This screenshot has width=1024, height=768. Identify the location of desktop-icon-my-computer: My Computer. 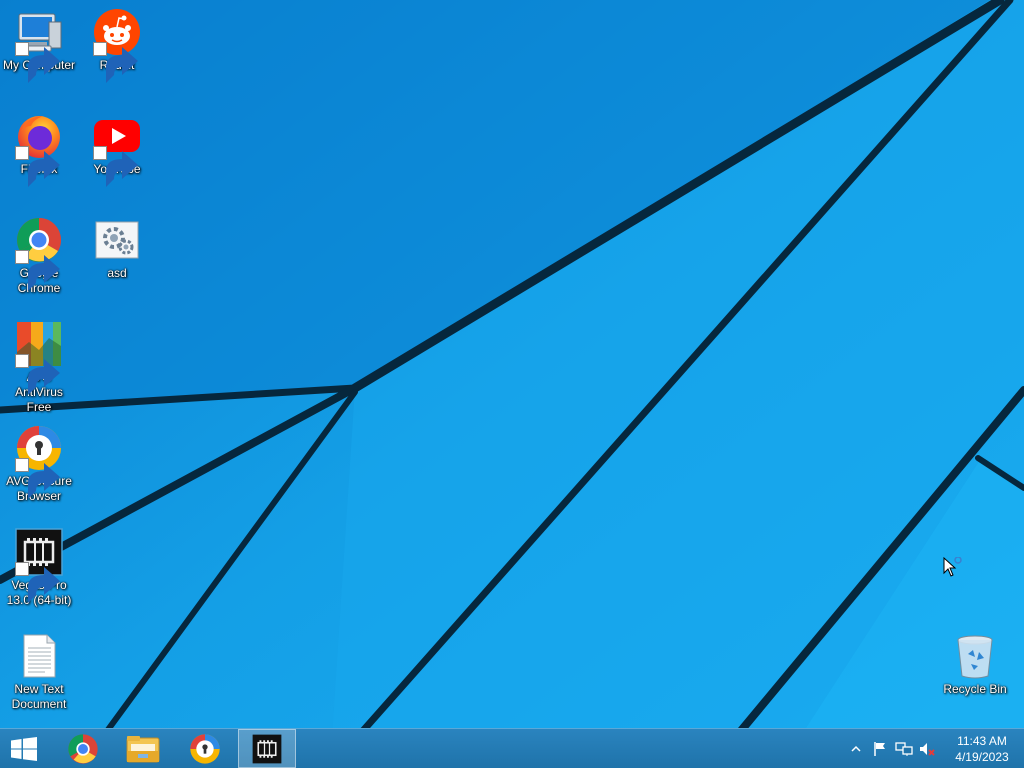
(39, 42).